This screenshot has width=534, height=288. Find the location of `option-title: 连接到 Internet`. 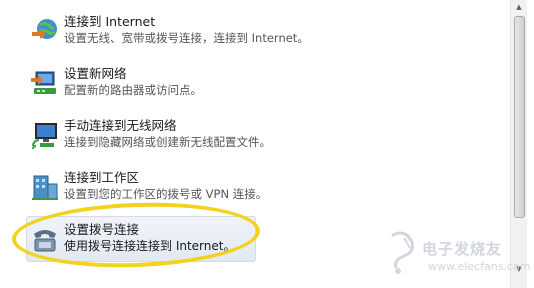

option-title: 连接到 Internet is located at coordinates (110, 21).